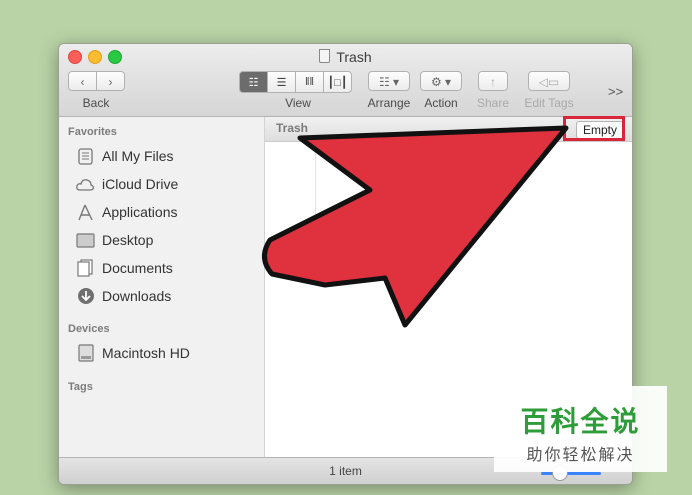  Describe the element at coordinates (580, 421) in the screenshot. I see `watermark-title: 百科全说` at that location.